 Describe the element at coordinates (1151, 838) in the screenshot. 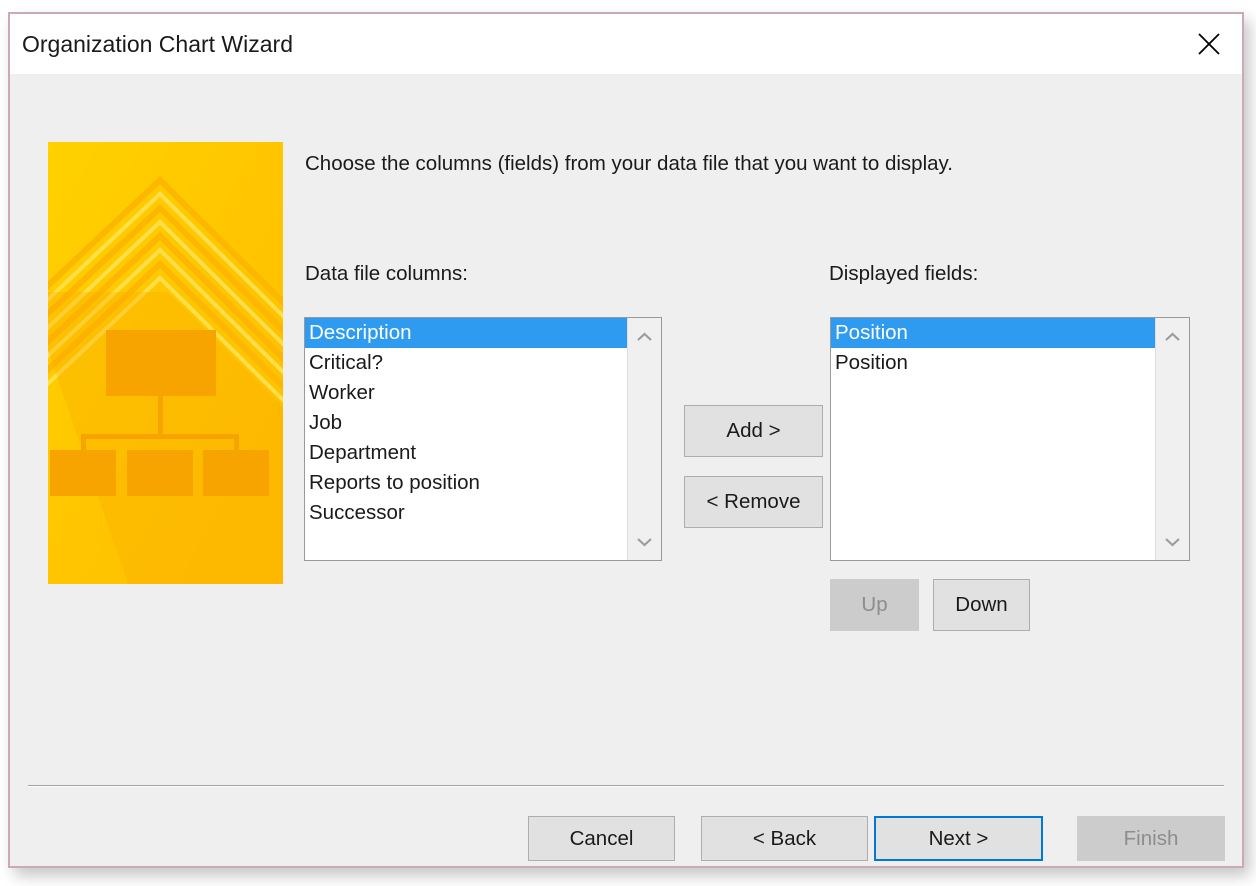

I see `finish-button: Finish` at that location.